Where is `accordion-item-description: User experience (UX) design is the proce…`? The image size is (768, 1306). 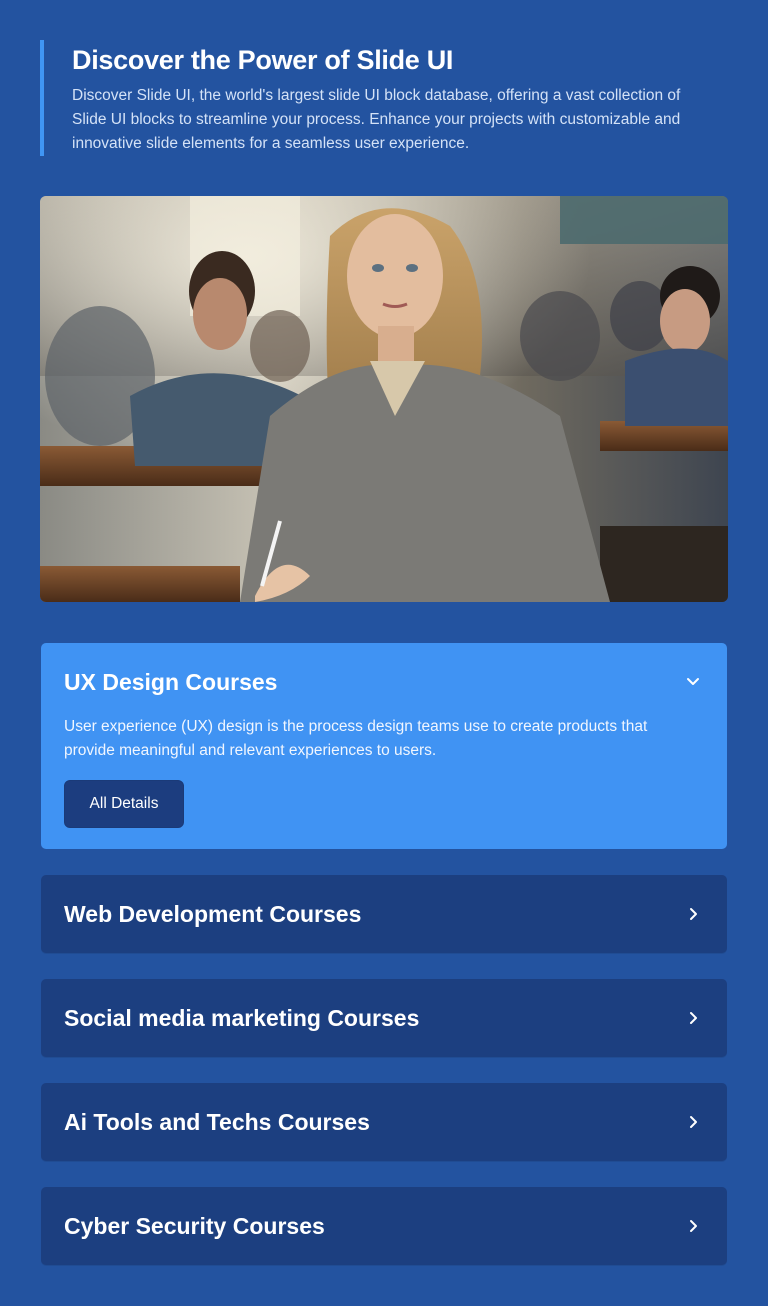
accordion-item-description: User experience (UX) design is the proce… is located at coordinates (356, 738).